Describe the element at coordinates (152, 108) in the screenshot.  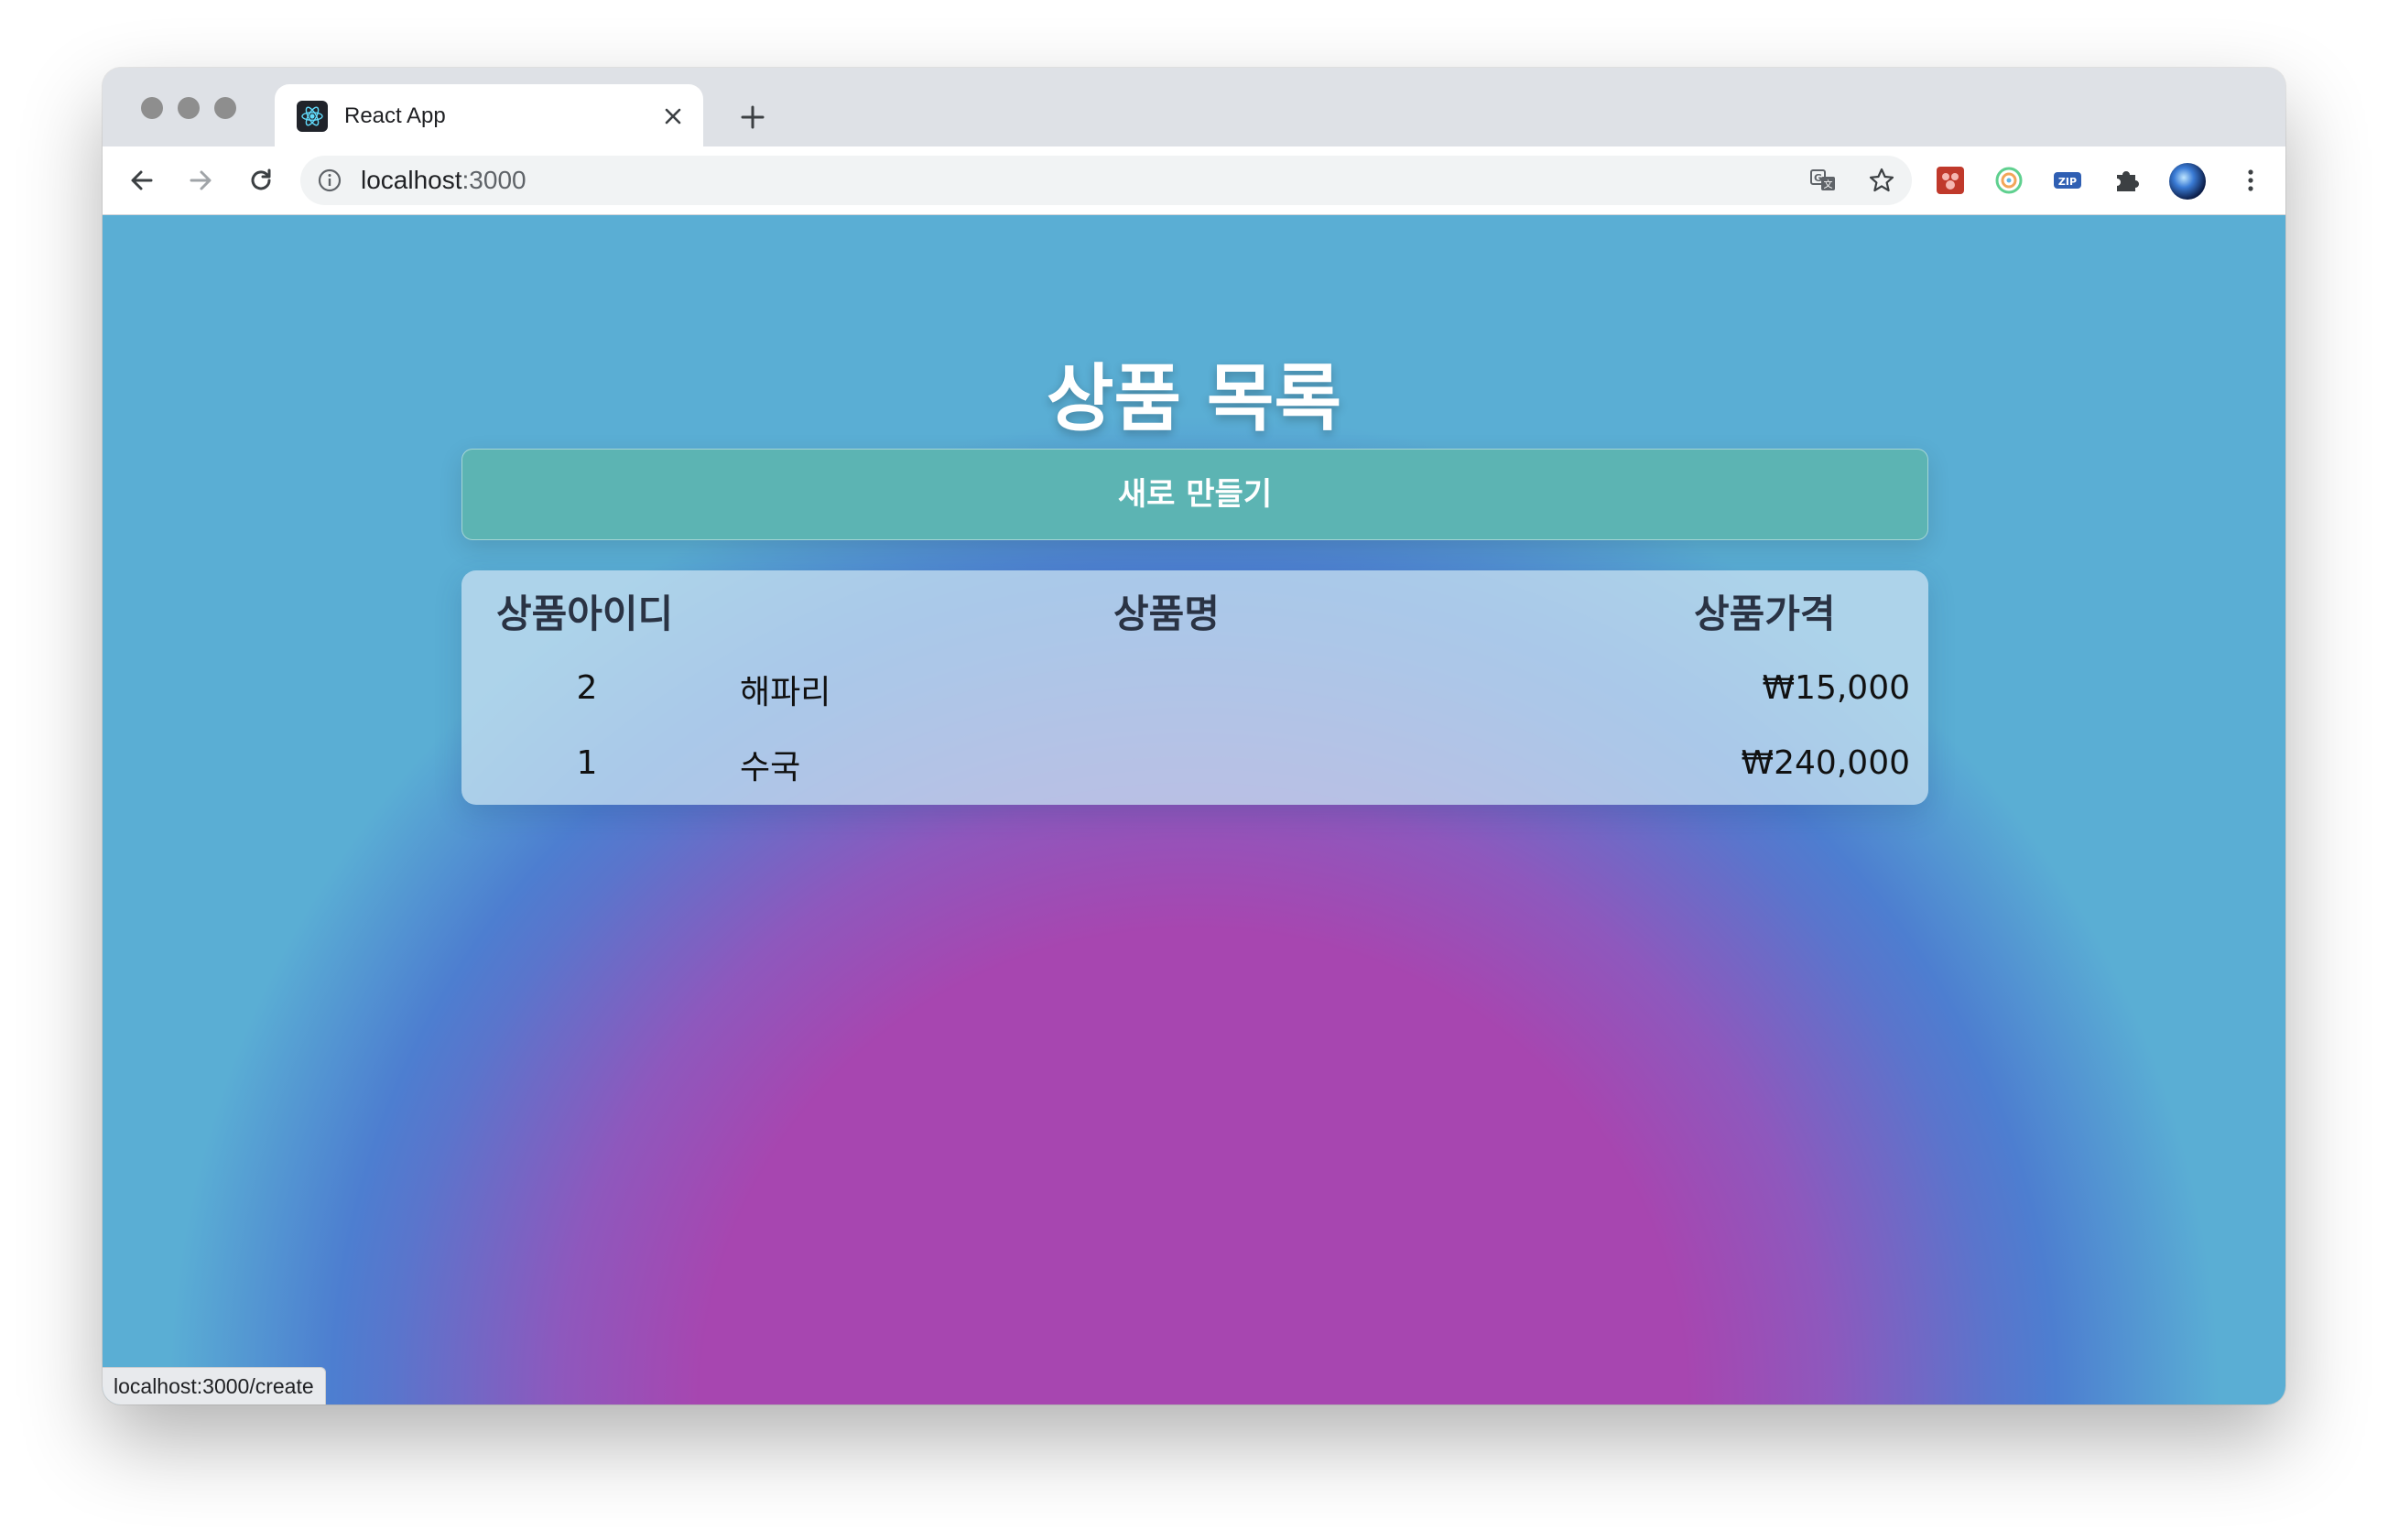
I see `close-window-icon` at that location.